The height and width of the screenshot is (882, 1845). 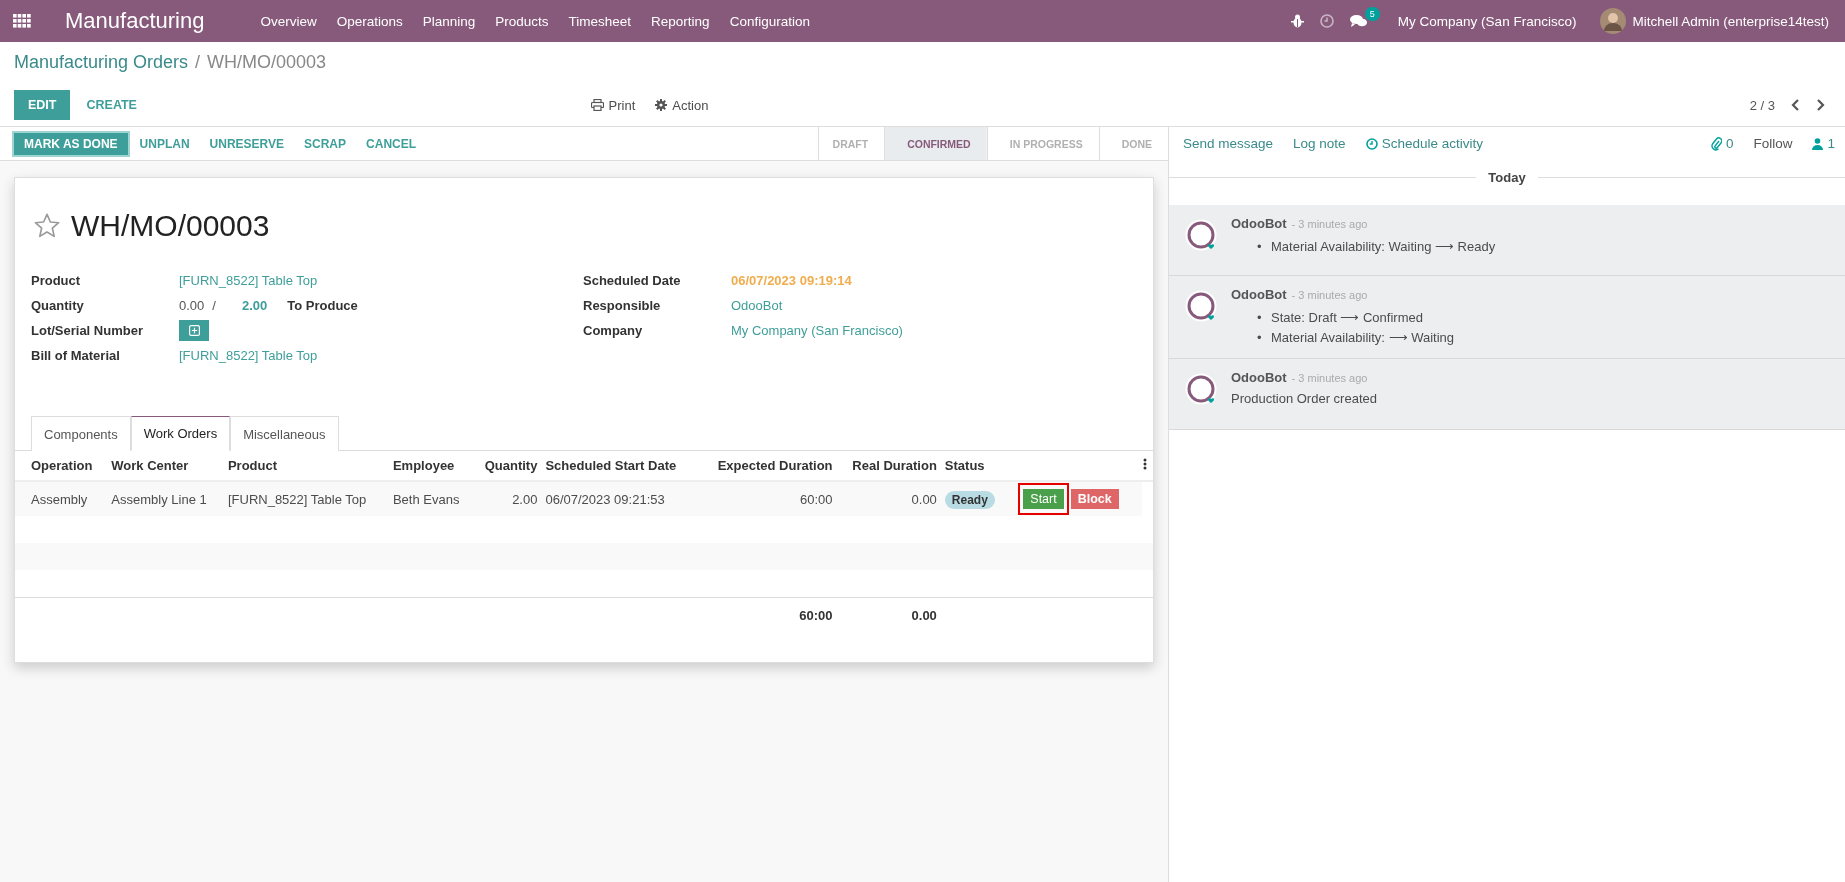 What do you see at coordinates (682, 105) in the screenshot?
I see `action-menu: Action` at bounding box center [682, 105].